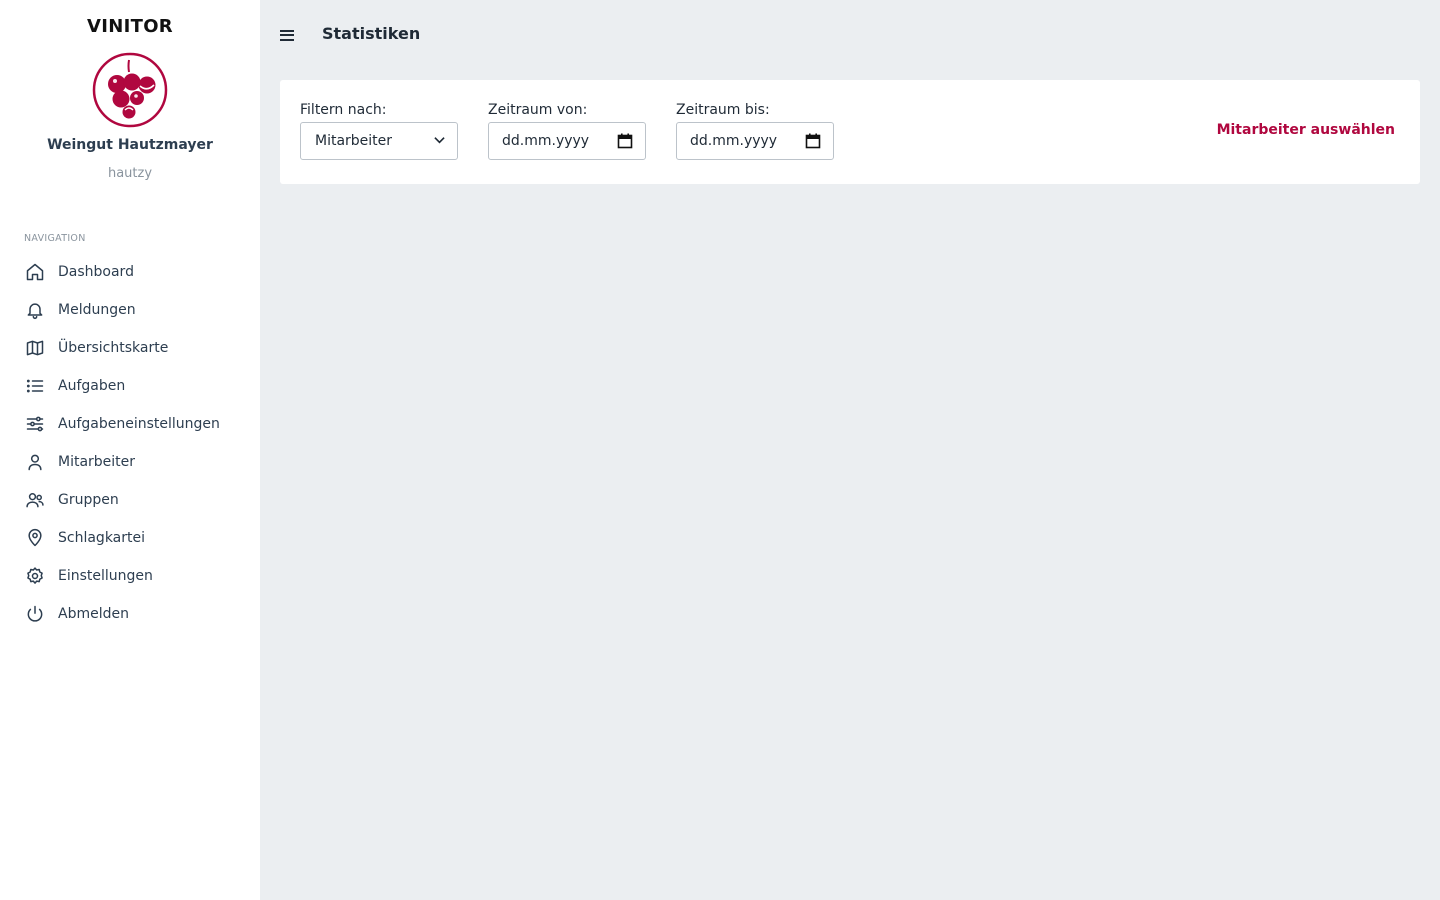  I want to click on bell-icon, so click(35, 310).